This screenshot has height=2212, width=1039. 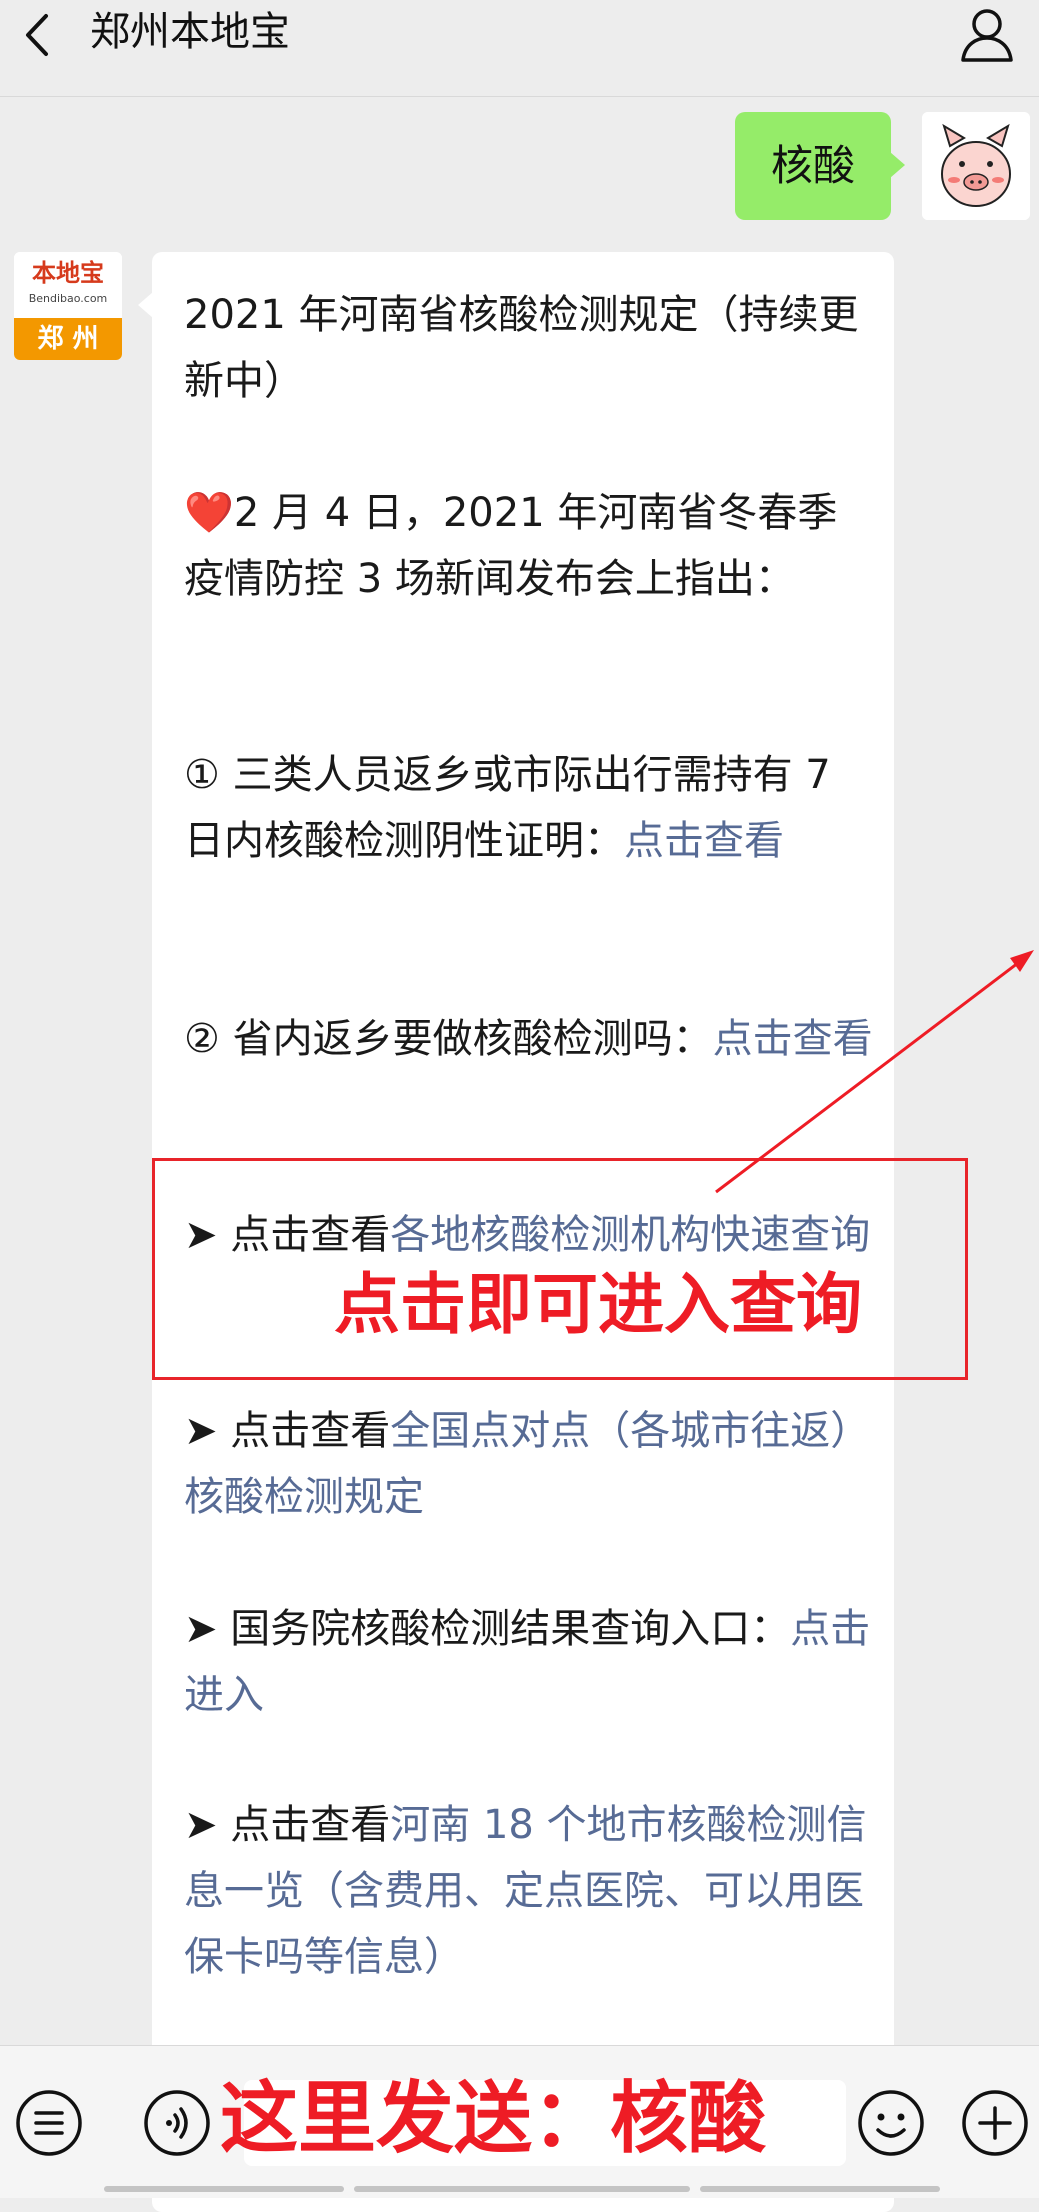 I want to click on message-intro: ❤️2 月 4 日，2021 年河南省冬春季疫情防控 3 场新闻发布会上指出：, so click(x=529, y=546).